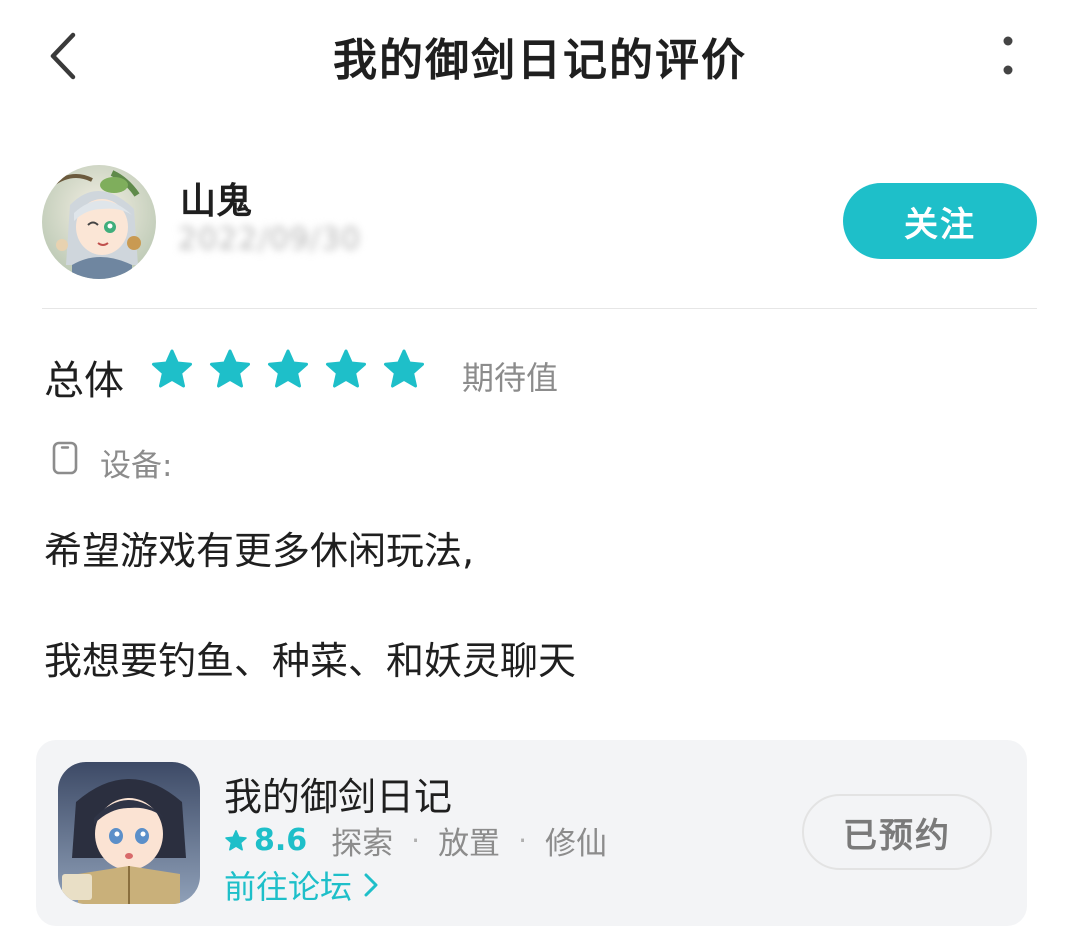 The height and width of the screenshot is (952, 1080). I want to click on review-text-line: 我想要钓鱼、种菜、和妖灵聊天, so click(310, 661).